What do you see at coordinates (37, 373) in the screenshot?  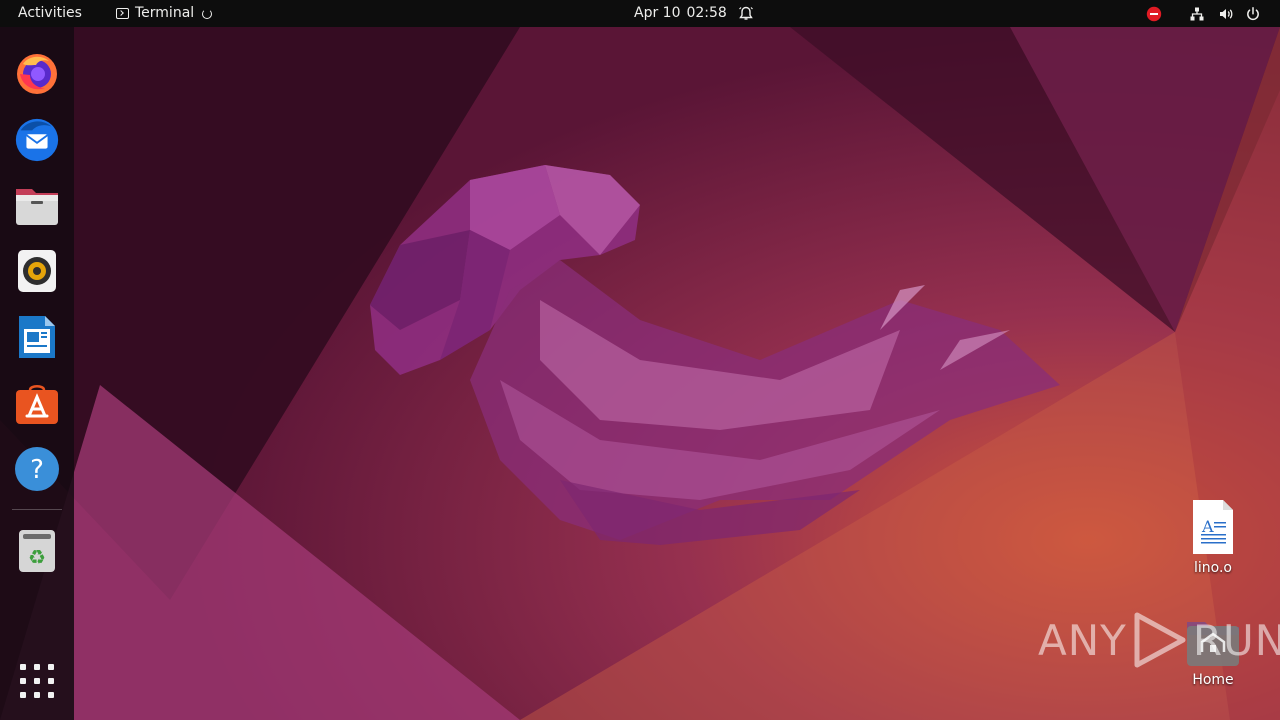 I see `dock: ? ♻` at bounding box center [37, 373].